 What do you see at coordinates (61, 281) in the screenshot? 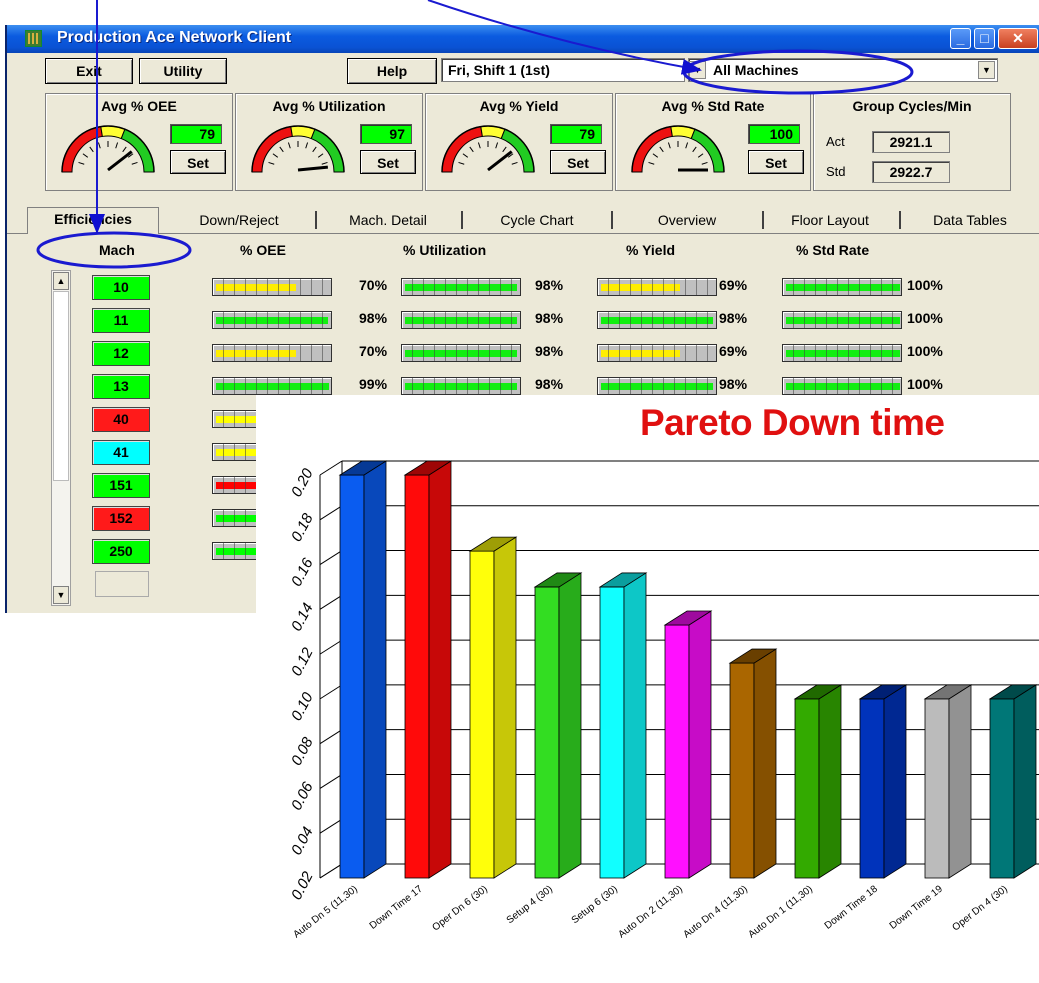
I see `scroll-up-icon: ▲` at bounding box center [61, 281].